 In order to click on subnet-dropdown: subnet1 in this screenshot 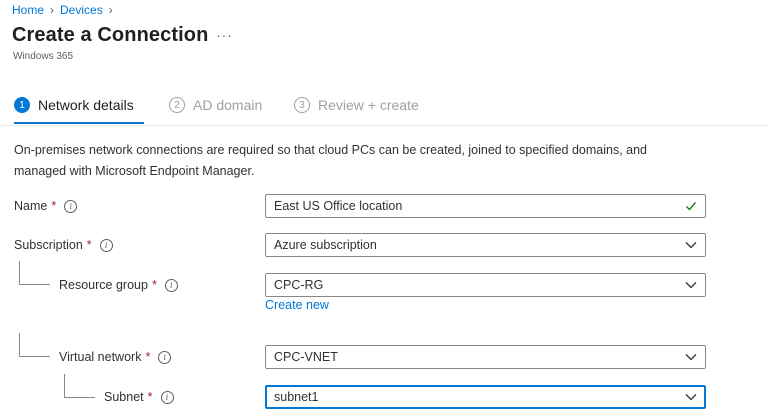, I will do `click(485, 397)`.